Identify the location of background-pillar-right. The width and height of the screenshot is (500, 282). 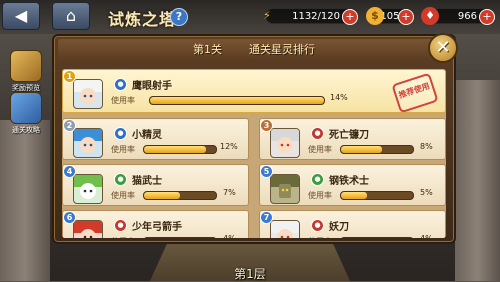
(477, 180).